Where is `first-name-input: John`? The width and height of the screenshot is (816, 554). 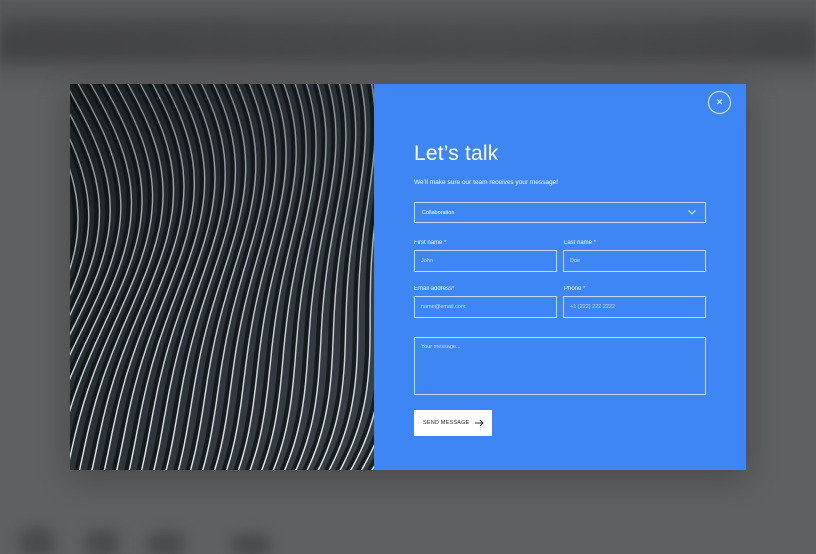
first-name-input: John is located at coordinates (485, 261).